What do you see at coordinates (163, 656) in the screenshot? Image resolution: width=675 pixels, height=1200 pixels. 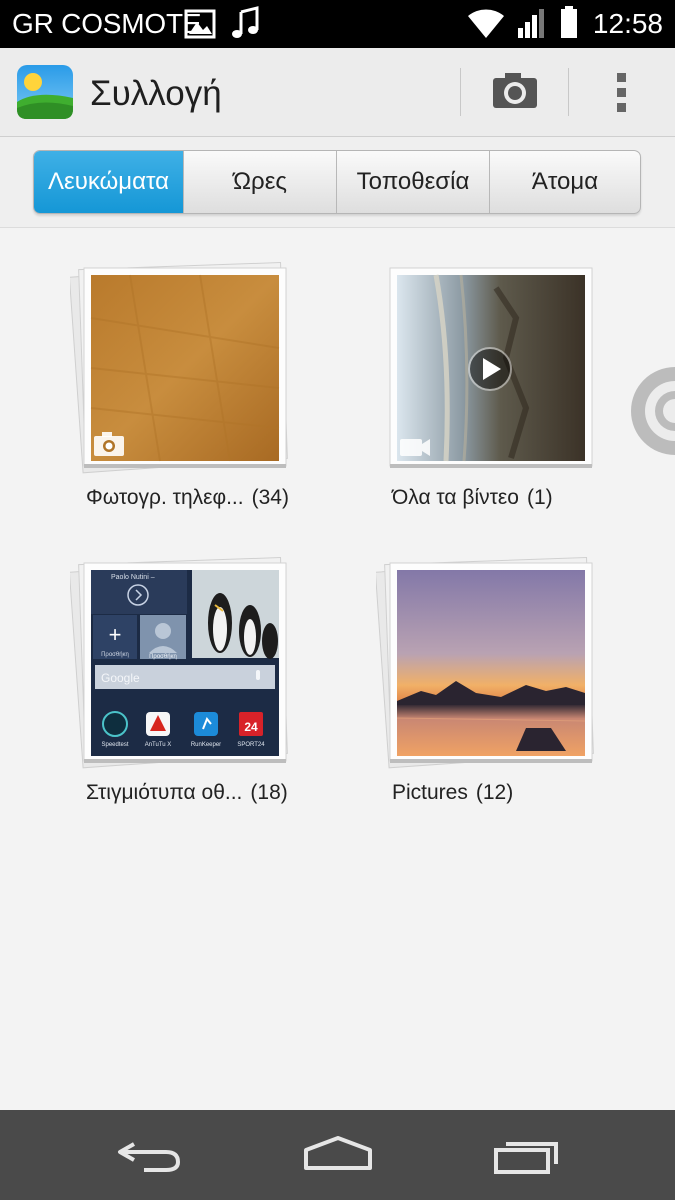 I see `add-tile-label-2: Προσθήκη` at bounding box center [163, 656].